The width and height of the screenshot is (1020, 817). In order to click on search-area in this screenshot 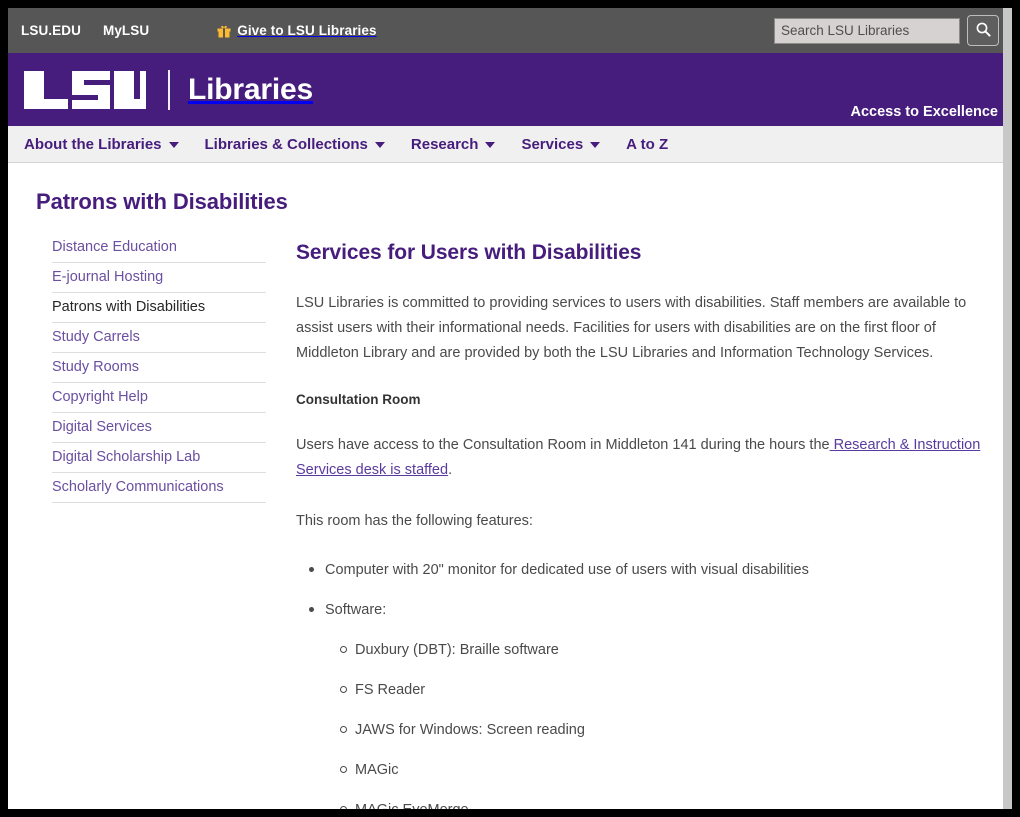, I will do `click(886, 30)`.